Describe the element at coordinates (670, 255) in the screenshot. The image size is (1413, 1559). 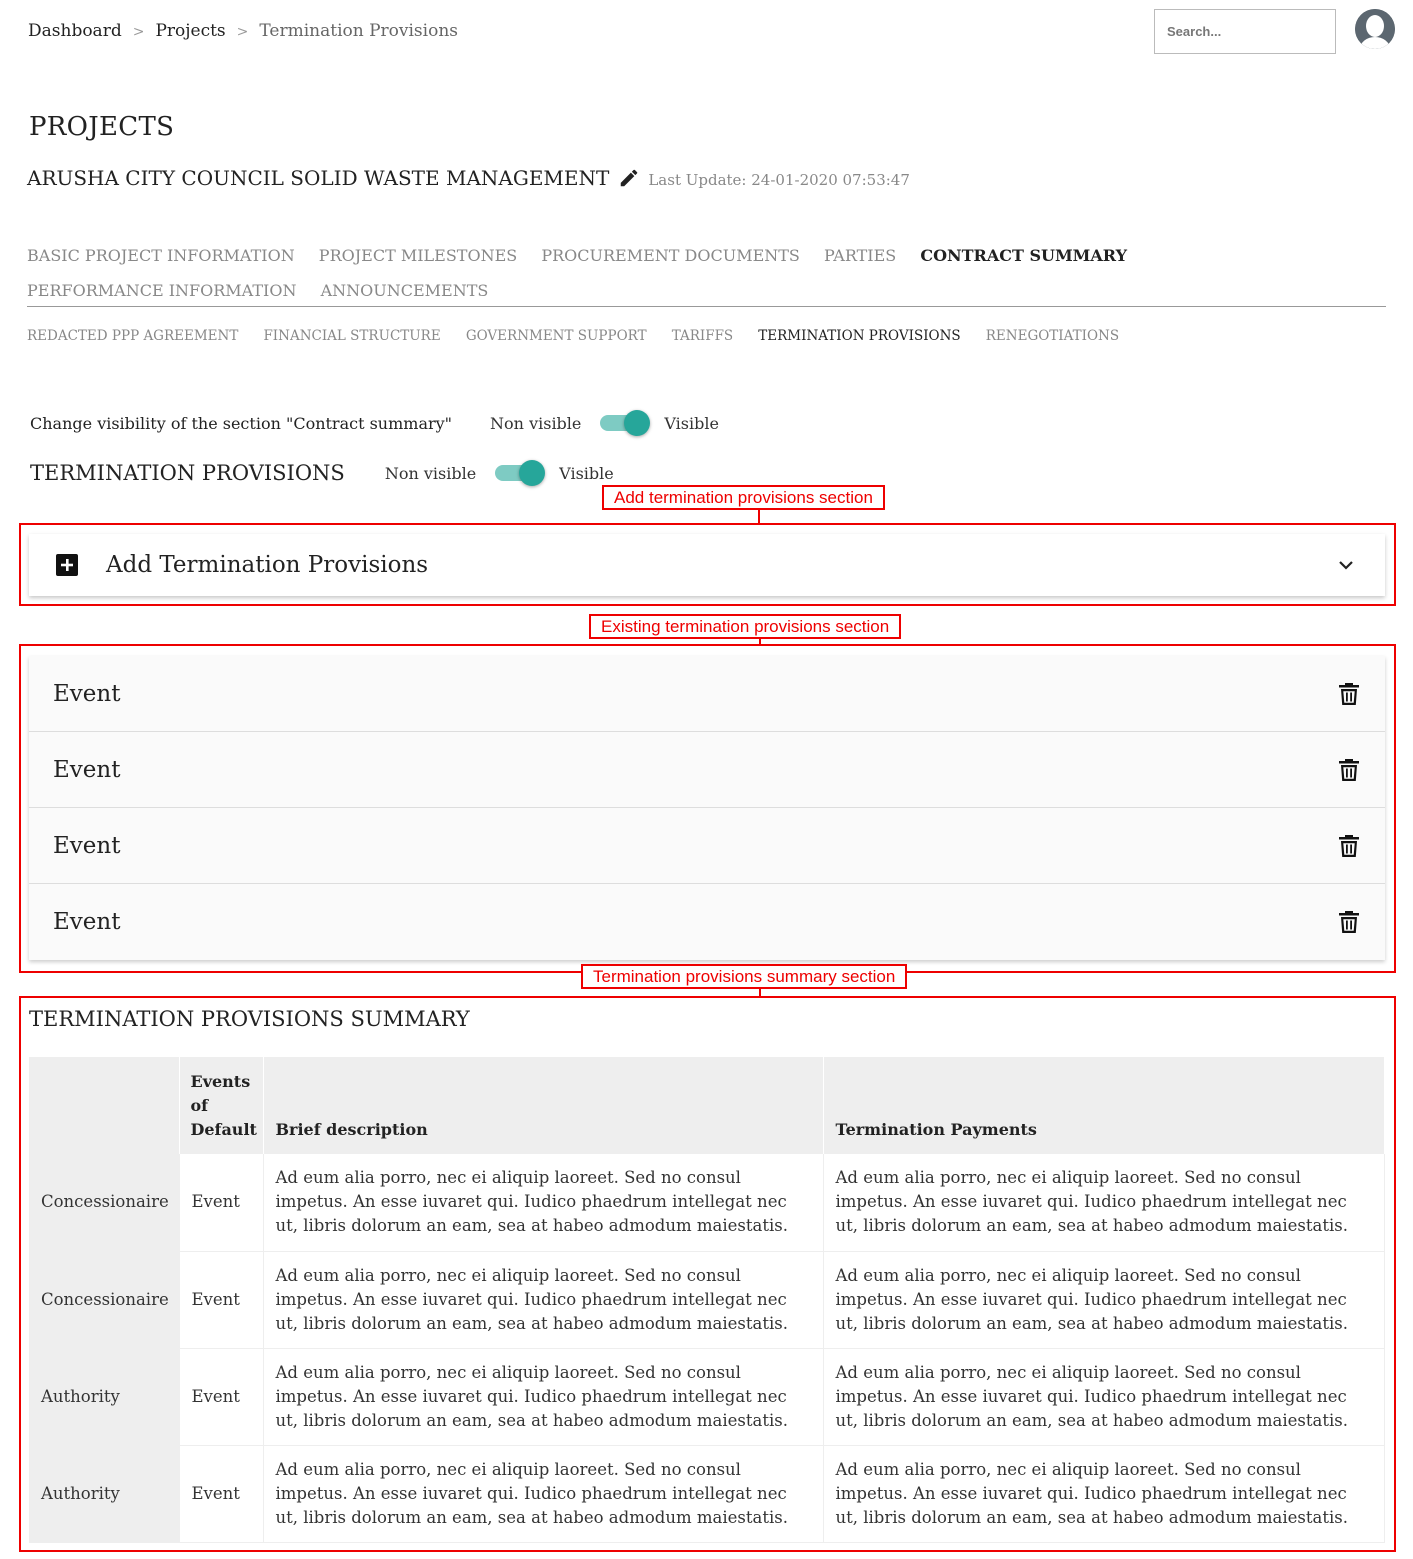
I see `tab-procurement-documents: PROCUREMENT DOCUMENTS` at that location.